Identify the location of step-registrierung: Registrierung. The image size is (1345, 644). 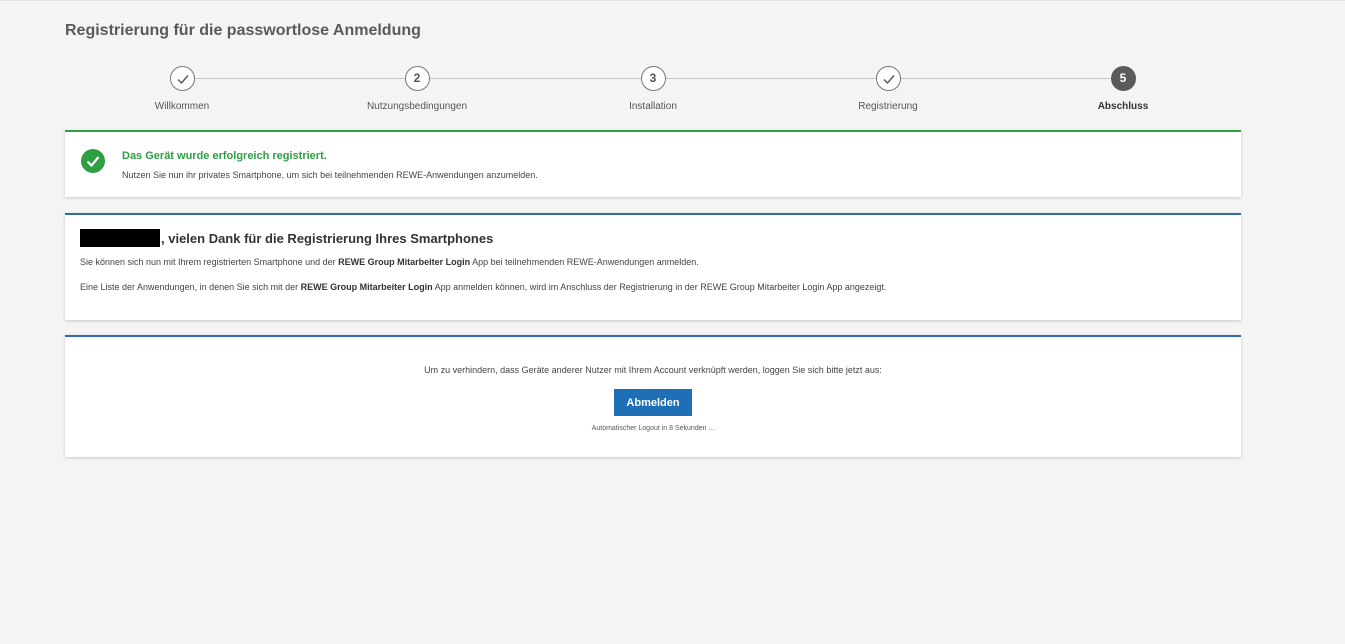
(888, 89).